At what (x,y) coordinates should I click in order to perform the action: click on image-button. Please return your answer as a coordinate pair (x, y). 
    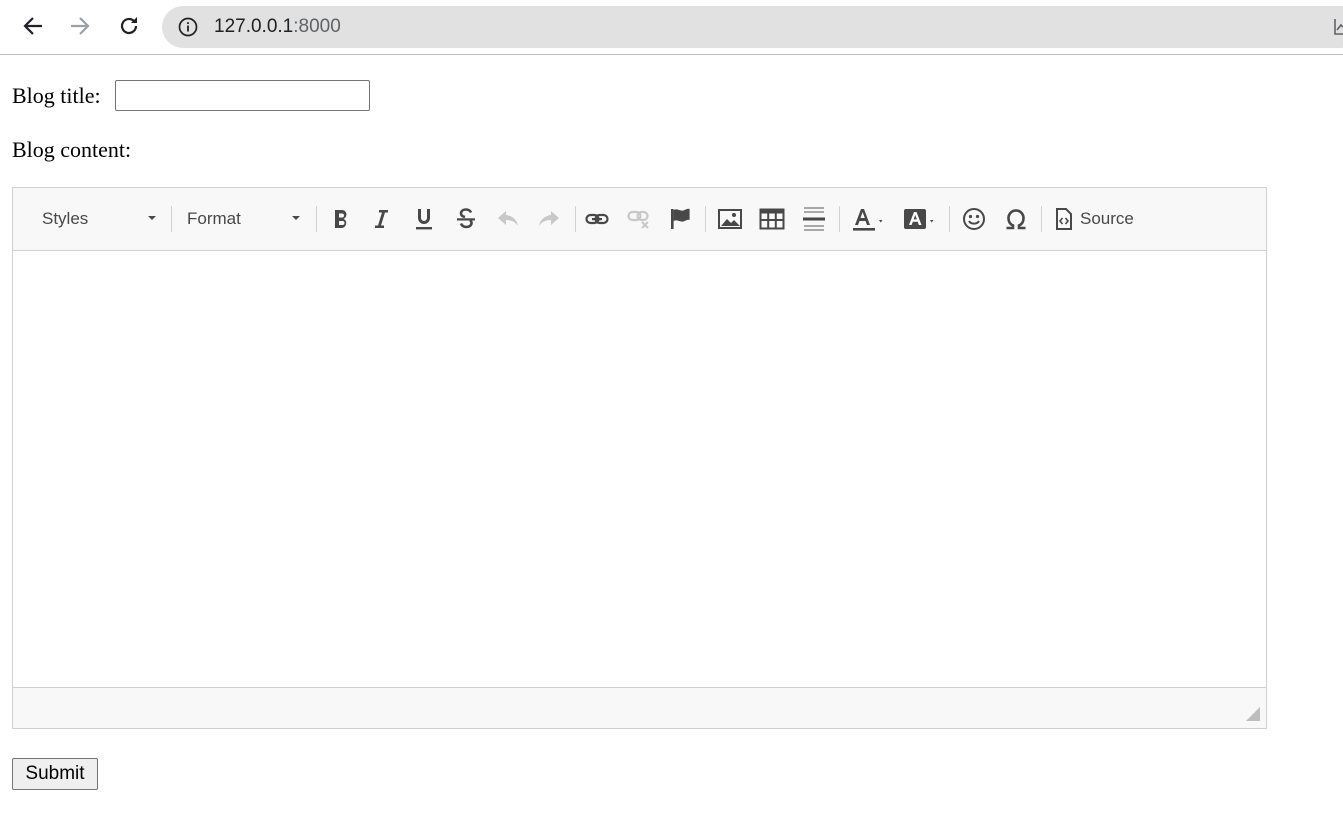
    Looking at the image, I should click on (730, 219).